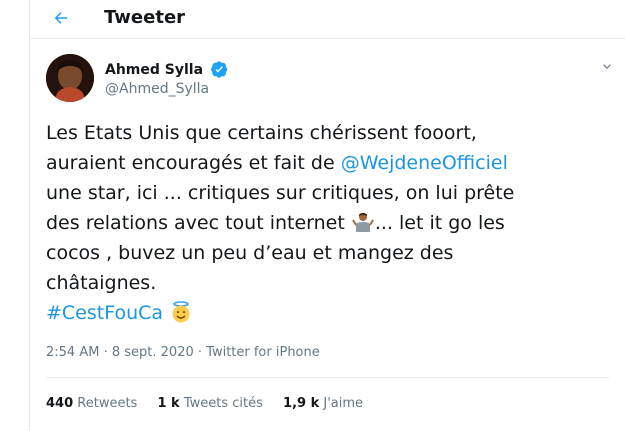 This screenshot has width=625, height=431. What do you see at coordinates (327, 19) in the screenshot?
I see `page-header: Tweeter` at bounding box center [327, 19].